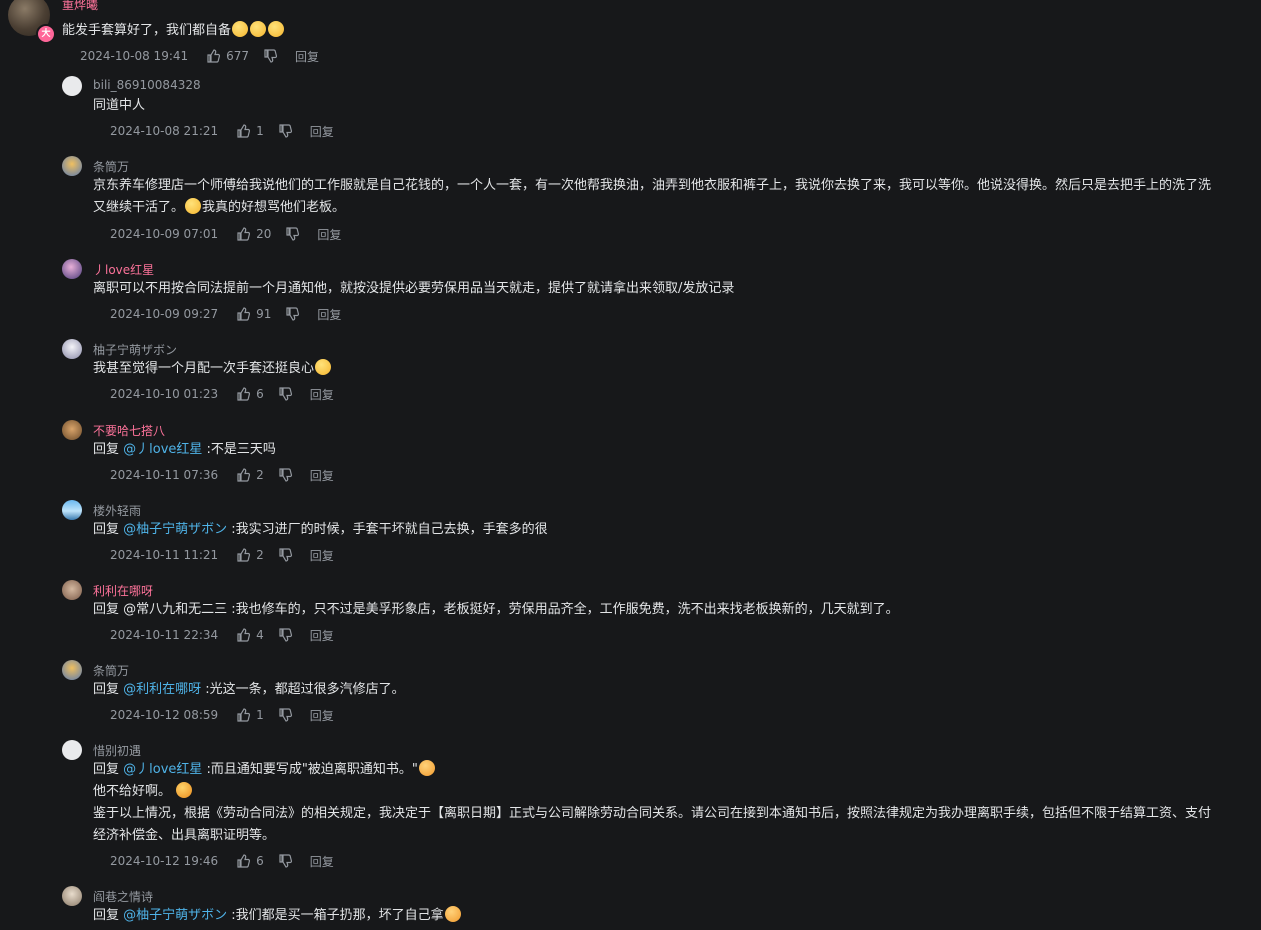 This screenshot has height=930, width=1261. Describe the element at coordinates (387, 529) in the screenshot. I see `reply-text-content: :我实习进厂的时候，手套干坏就自己去换，手套多的很` at that location.